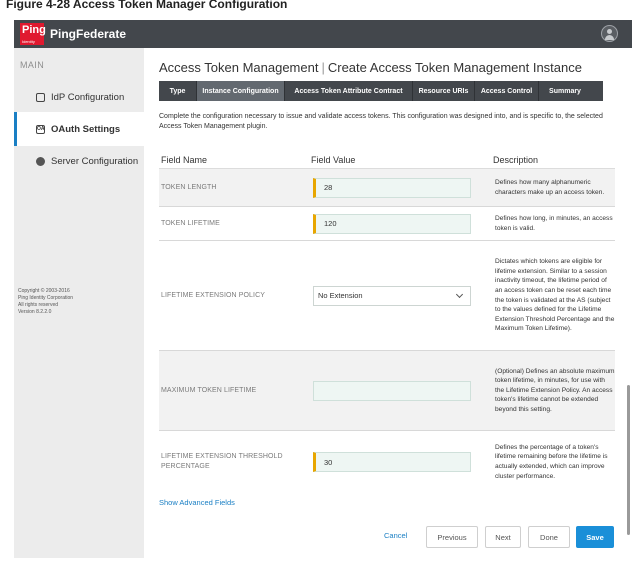 The width and height of the screenshot is (644, 571). What do you see at coordinates (28, 41) in the screenshot?
I see `logo-sub-text: Identity` at bounding box center [28, 41].